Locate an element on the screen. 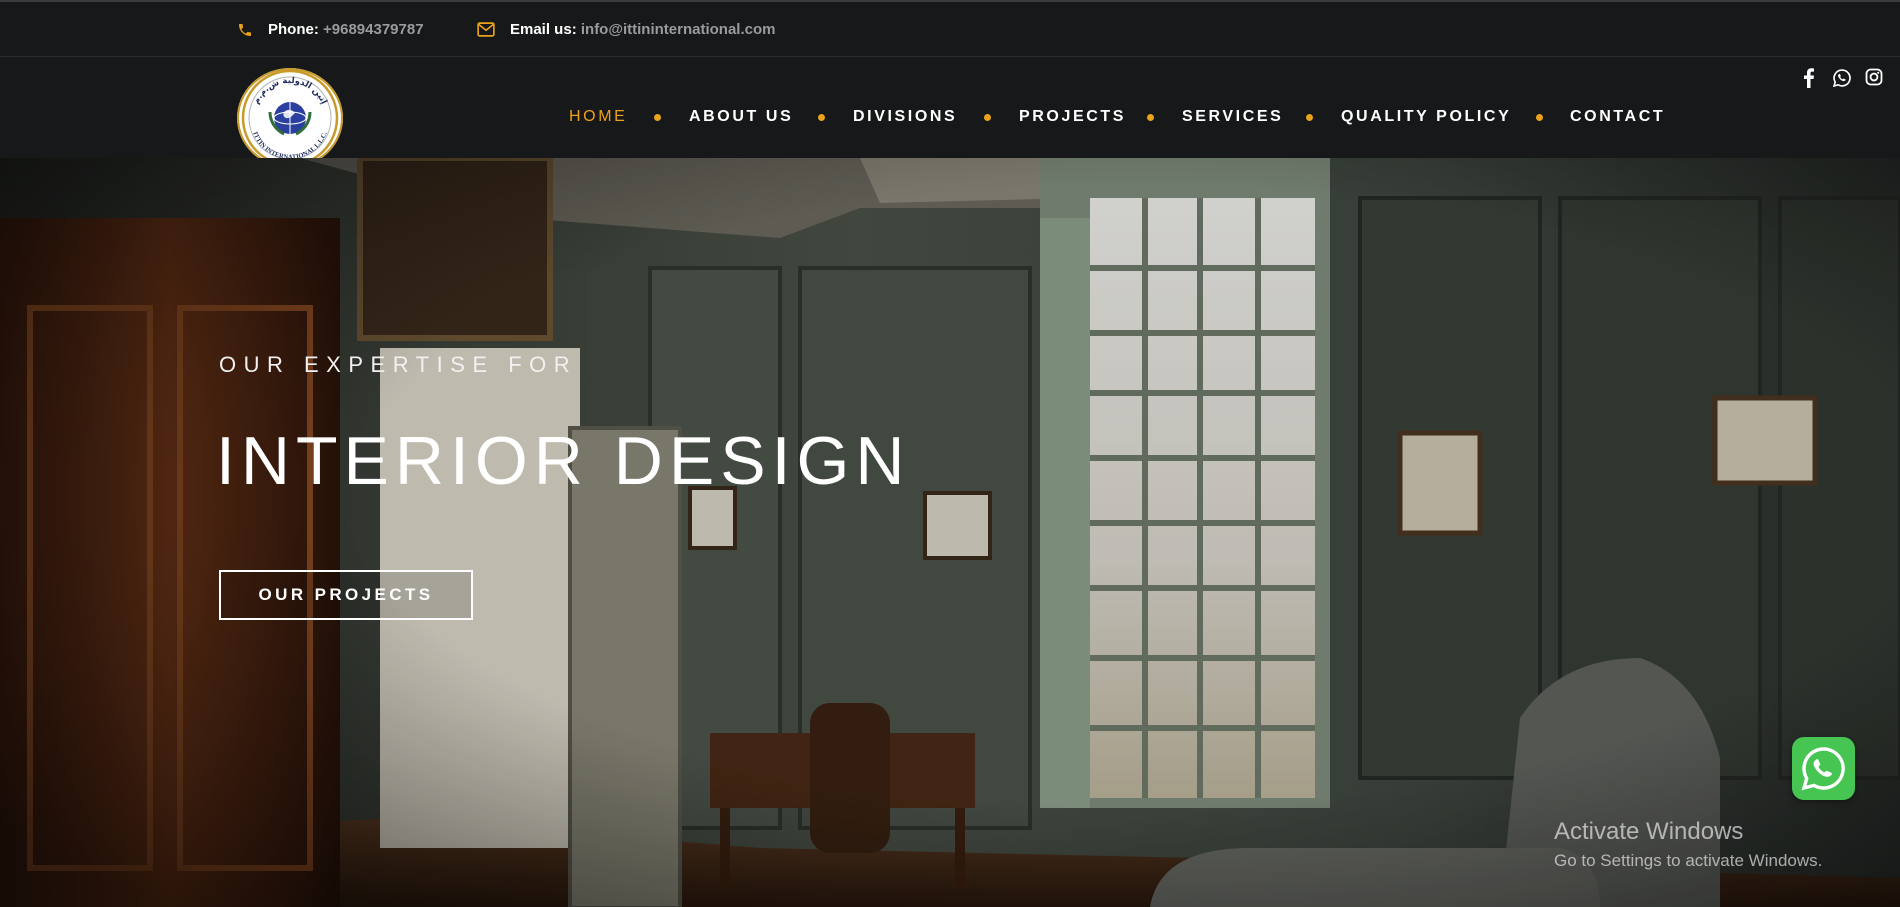 The height and width of the screenshot is (907, 1900). hero-kicker: OUR EXPERTISE FOR is located at coordinates (398, 364).